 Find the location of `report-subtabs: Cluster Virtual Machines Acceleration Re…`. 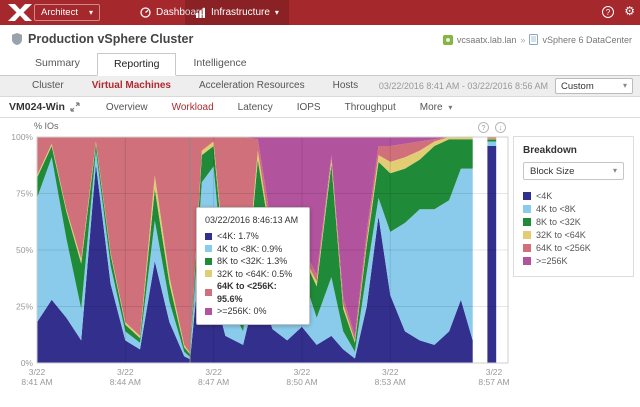

report-subtabs: Cluster Virtual Machines Acceleration Re… is located at coordinates (320, 86).